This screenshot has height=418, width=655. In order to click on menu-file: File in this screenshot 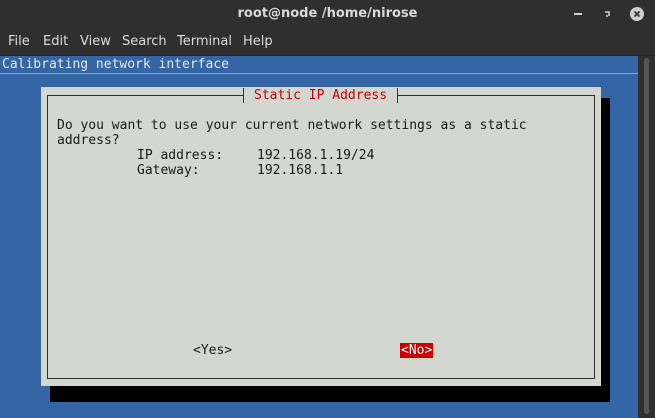, I will do `click(19, 41)`.